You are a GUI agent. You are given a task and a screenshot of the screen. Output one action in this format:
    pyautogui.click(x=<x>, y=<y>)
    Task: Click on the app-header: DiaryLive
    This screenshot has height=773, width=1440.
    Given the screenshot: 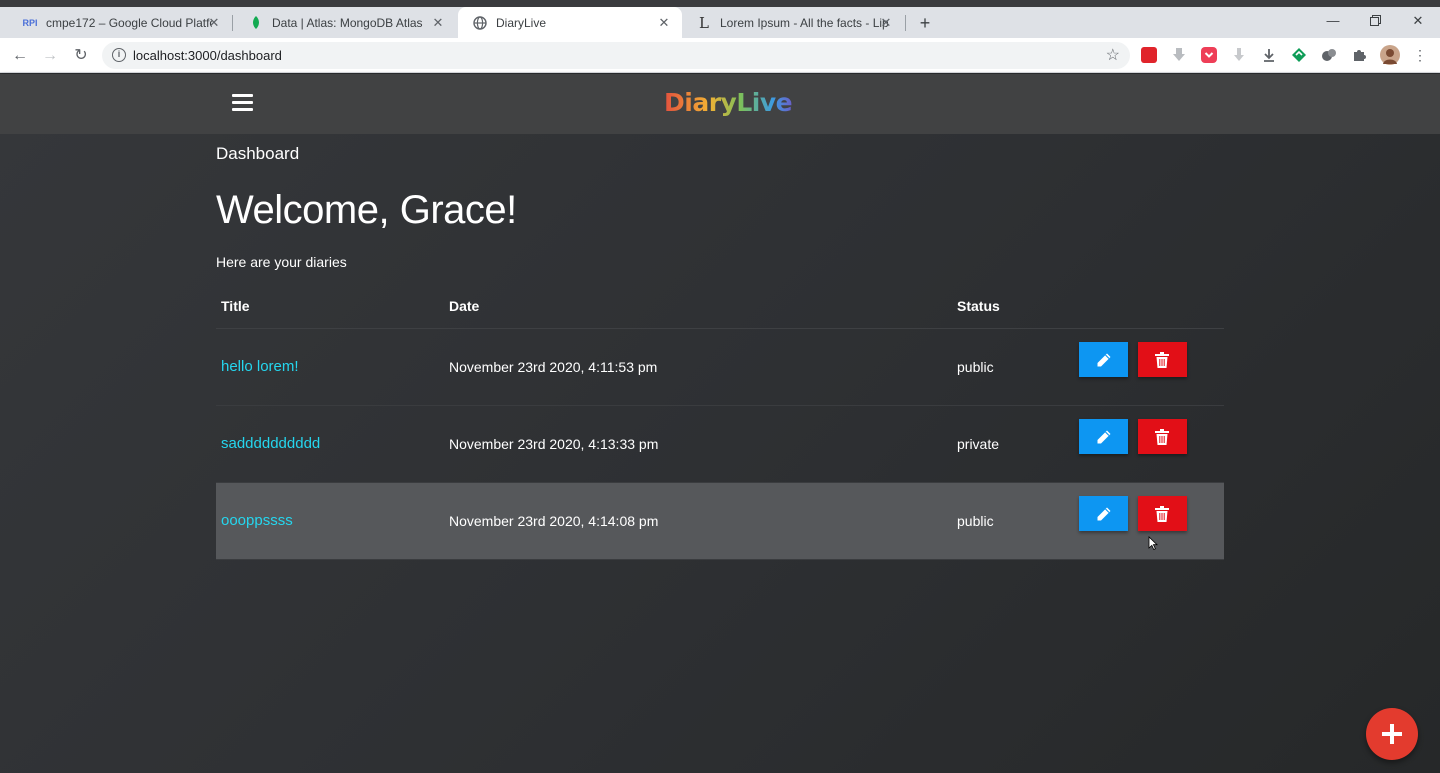 What is the action you would take?
    pyautogui.click(x=720, y=104)
    